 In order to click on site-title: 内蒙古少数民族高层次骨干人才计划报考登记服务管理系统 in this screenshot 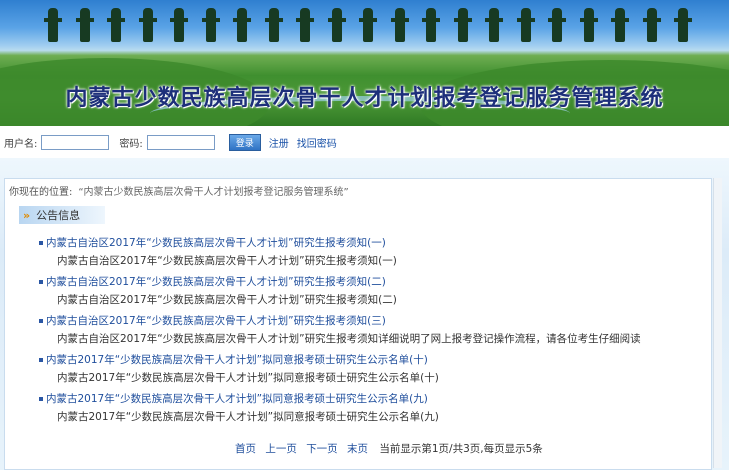, I will do `click(364, 98)`.